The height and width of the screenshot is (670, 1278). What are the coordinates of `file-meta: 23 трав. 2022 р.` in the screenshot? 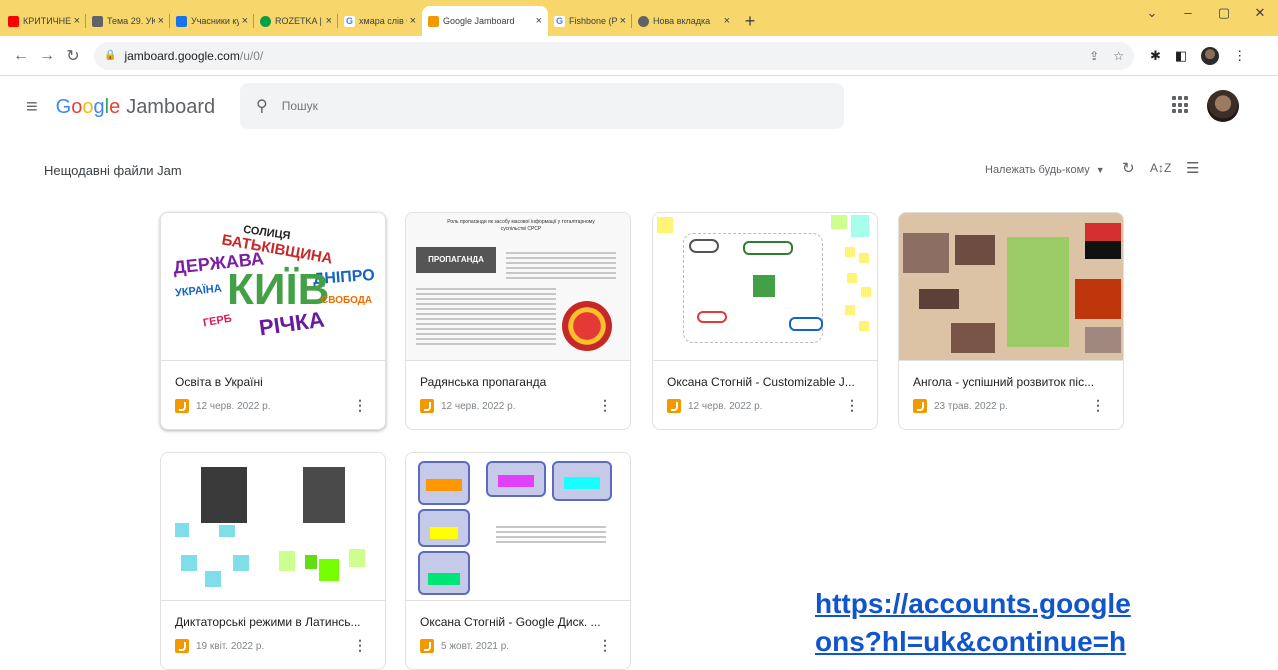 It's located at (960, 406).